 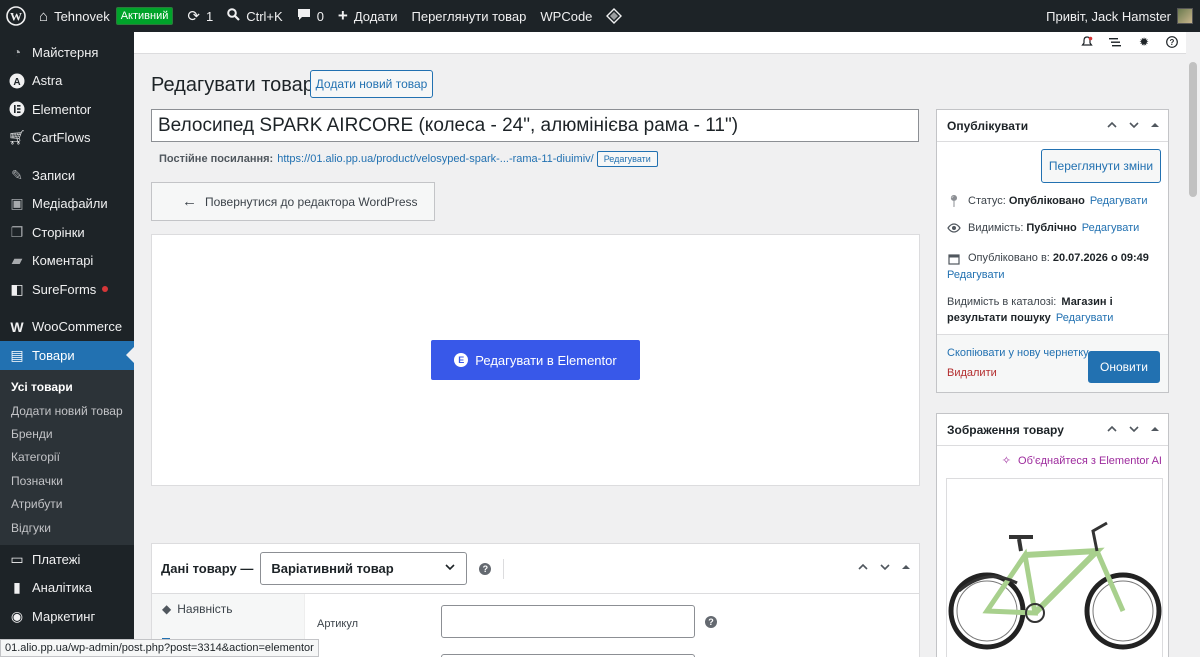 What do you see at coordinates (546, 360) in the screenshot?
I see `edit-with-elementor-label: Редагувати в Elementor` at bounding box center [546, 360].